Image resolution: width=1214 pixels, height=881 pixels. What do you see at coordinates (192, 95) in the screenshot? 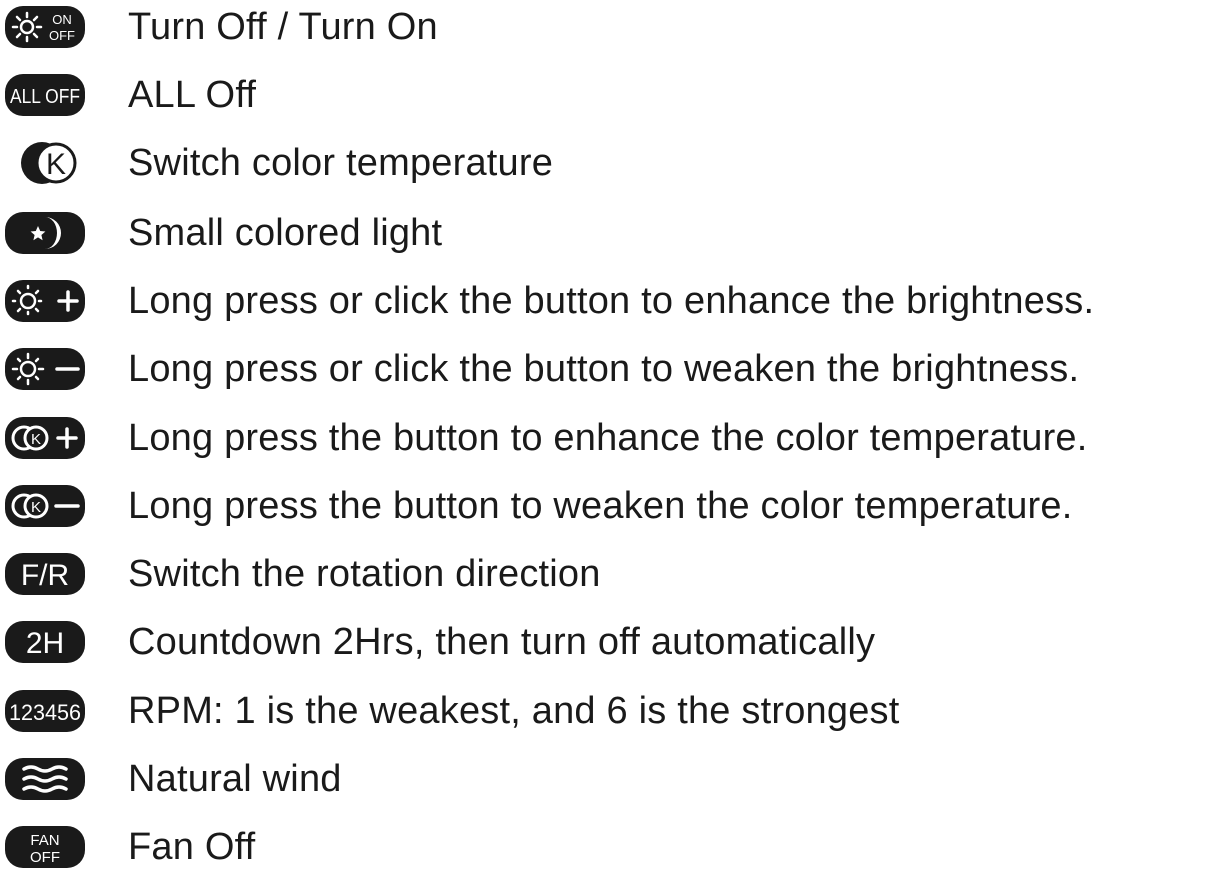
I see `item-label: ALL Off` at bounding box center [192, 95].